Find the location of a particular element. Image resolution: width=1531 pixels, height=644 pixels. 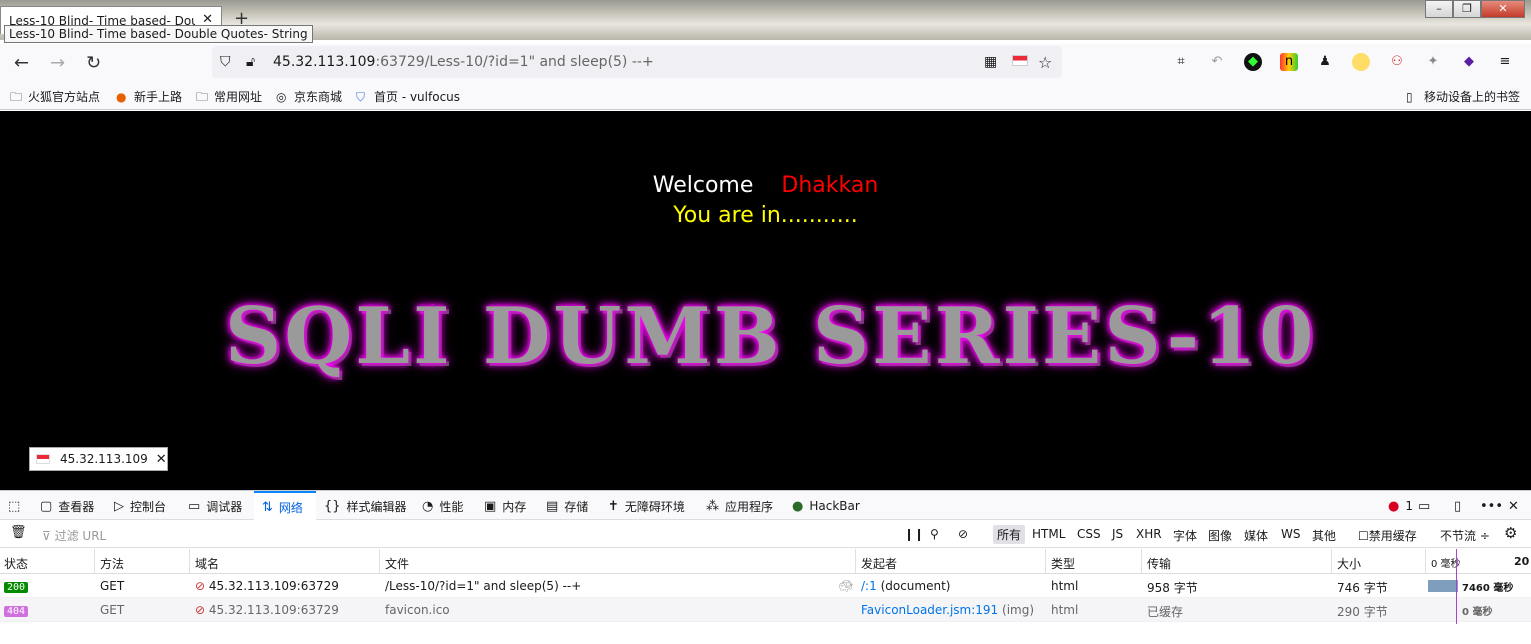

insecure-lock-icon: 🔓︎ is located at coordinates (250, 62).